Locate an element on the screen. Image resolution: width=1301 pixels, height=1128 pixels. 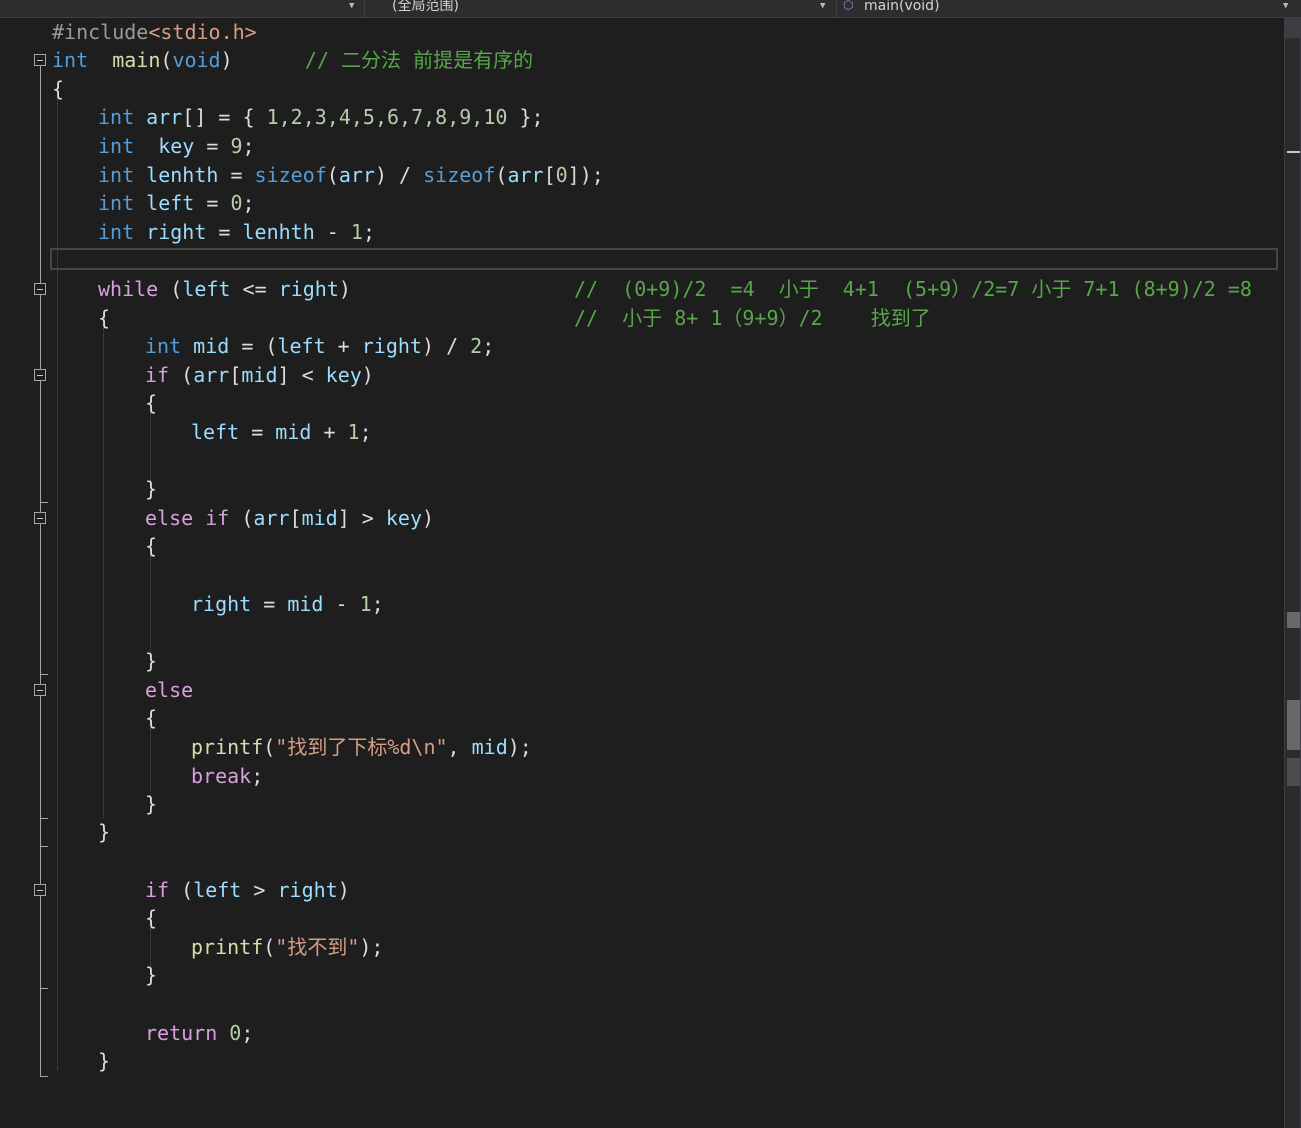
fold-region-line is located at coordinates (40, 571).